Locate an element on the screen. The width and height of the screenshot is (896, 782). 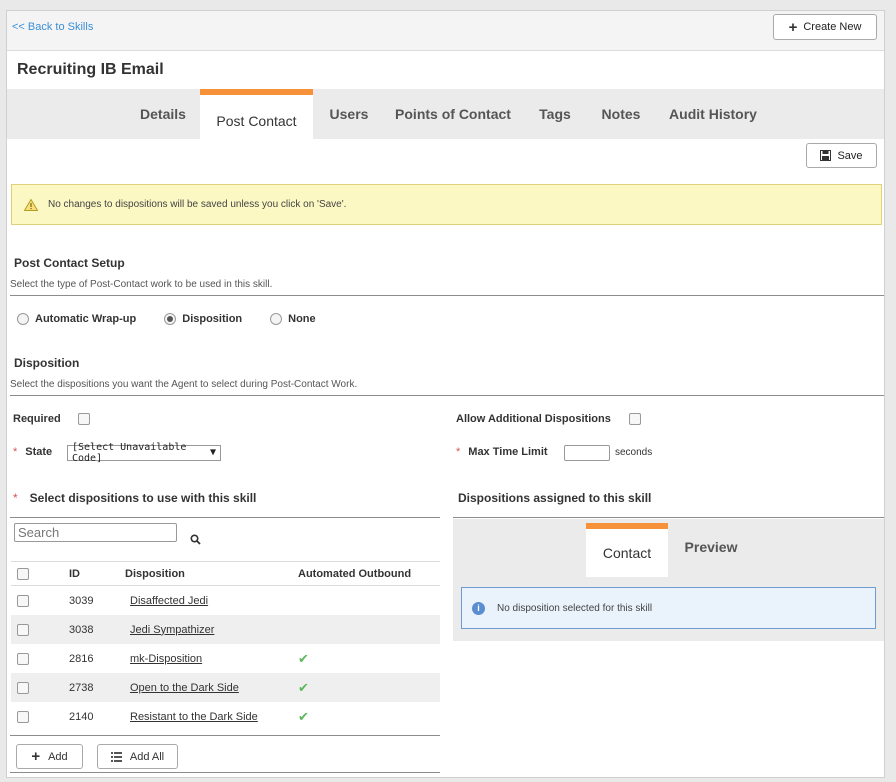
state-select: [Select Unavailable Code] ▼ is located at coordinates (144, 453).